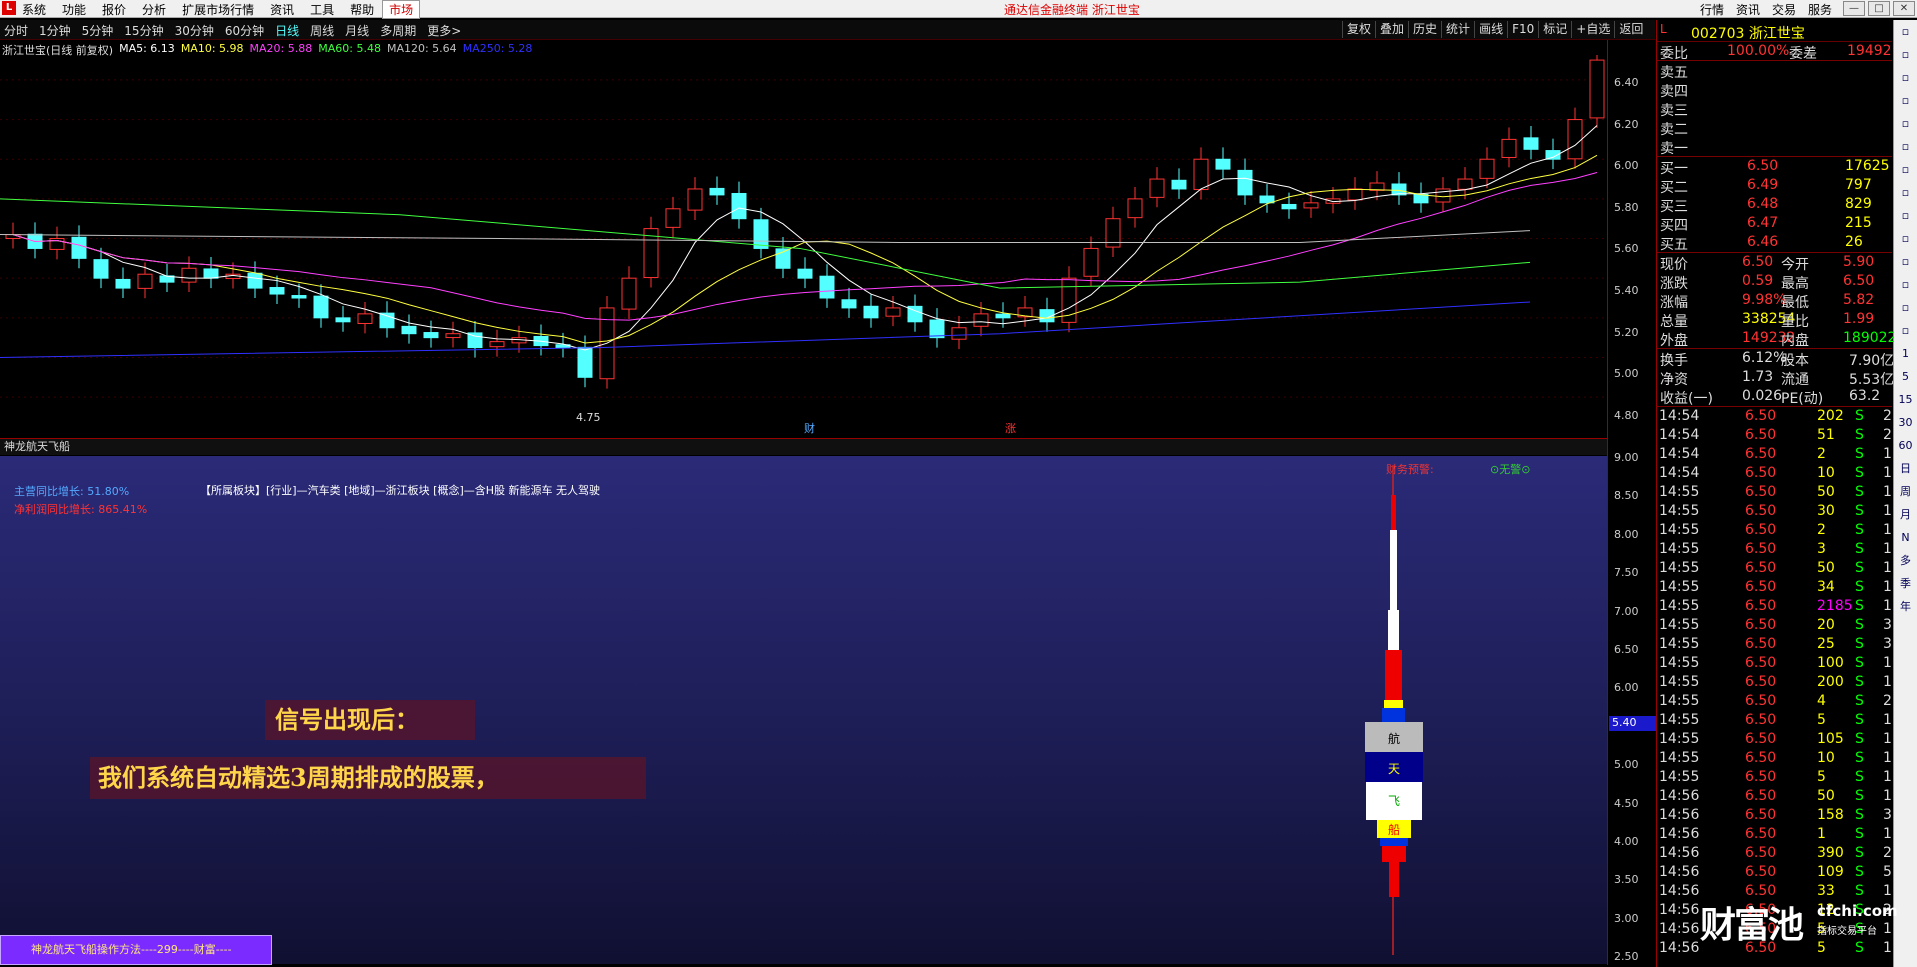 The width and height of the screenshot is (1917, 967). Describe the element at coordinates (444, 30) in the screenshot. I see `period-tab: 更多>` at that location.